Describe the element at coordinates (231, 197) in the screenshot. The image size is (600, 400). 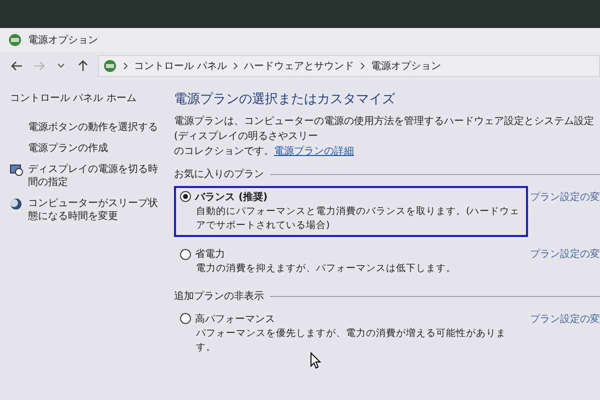
I see `plan-name: バランス (推奨)` at that location.